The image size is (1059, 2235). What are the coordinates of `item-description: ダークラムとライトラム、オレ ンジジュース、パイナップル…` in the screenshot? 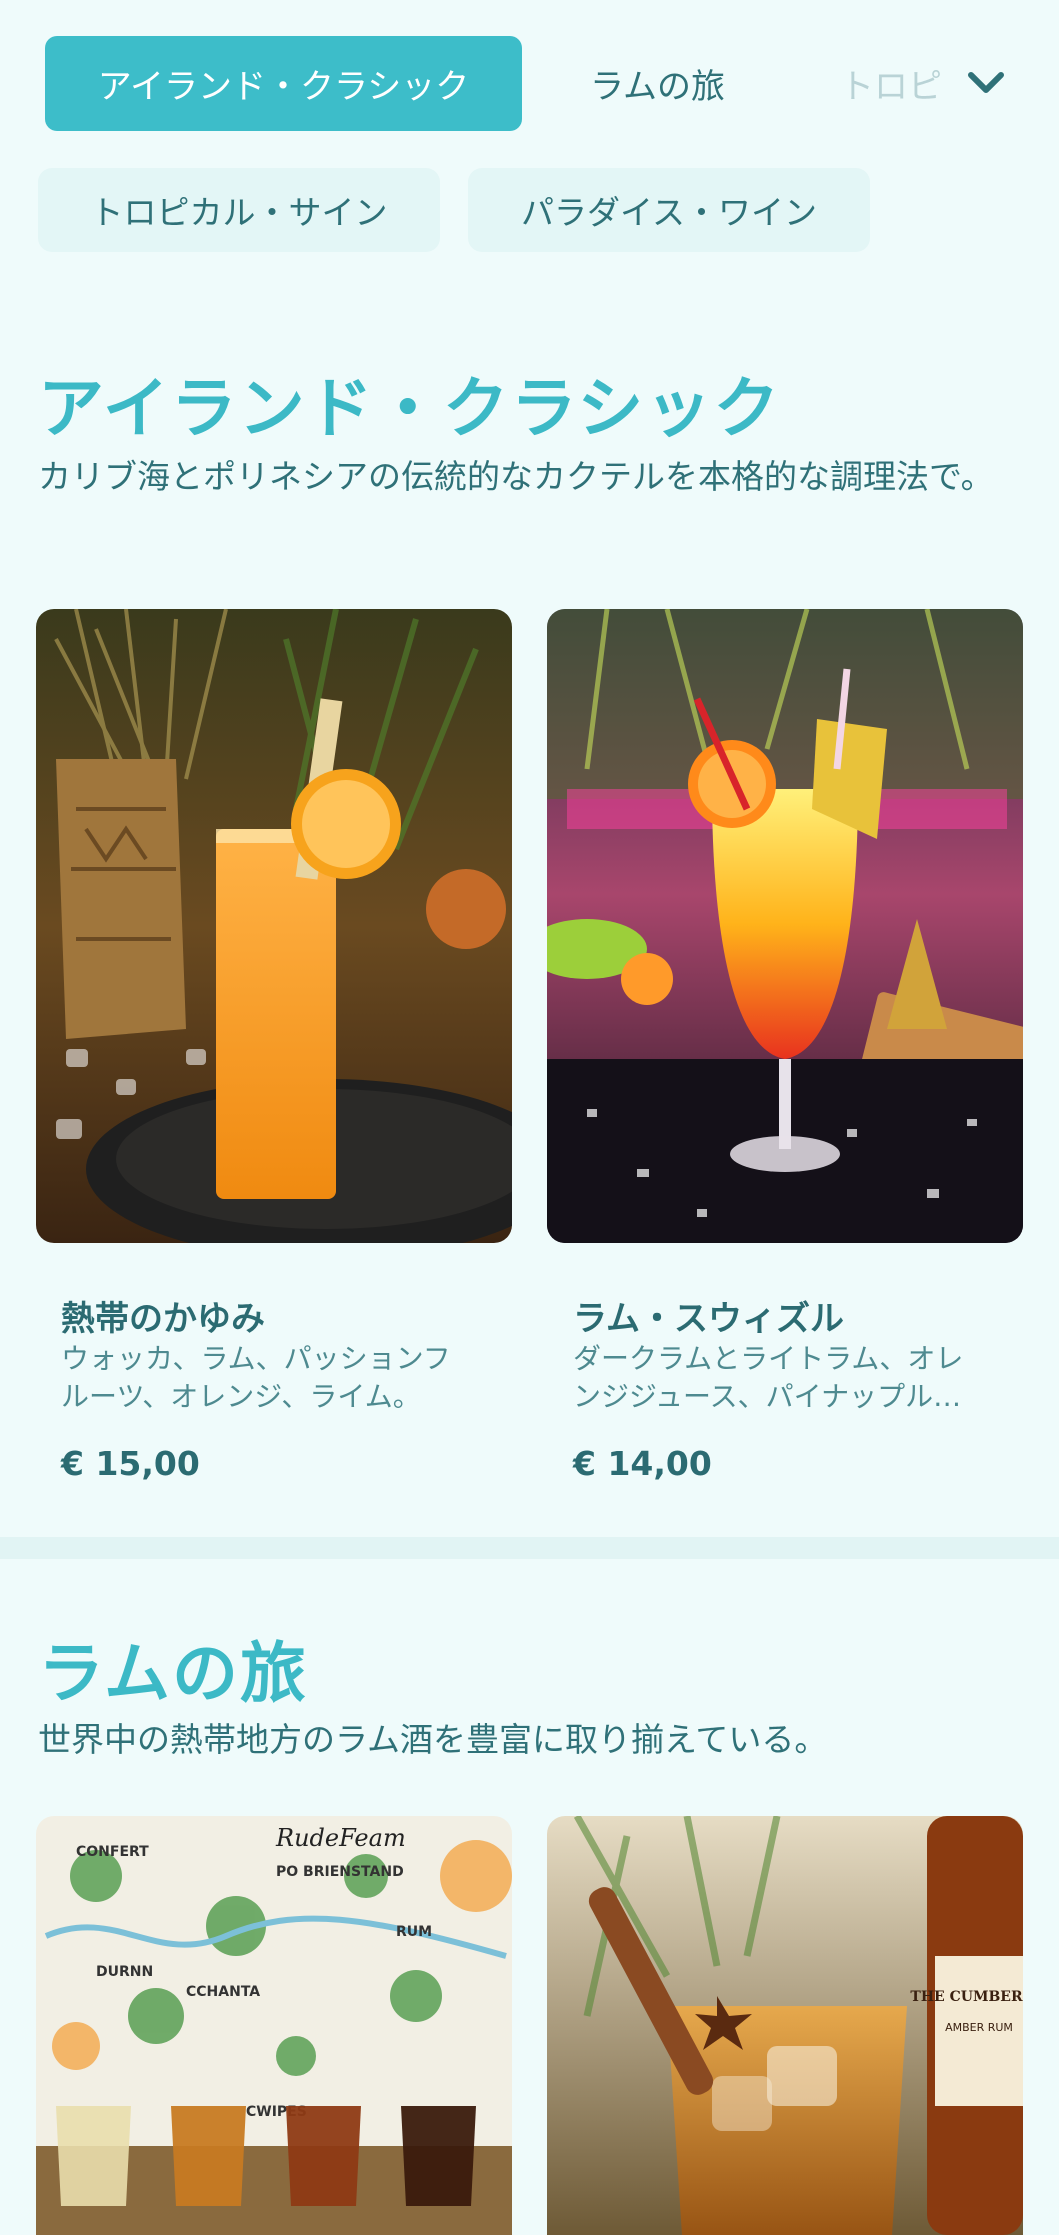 It's located at (768, 1377).